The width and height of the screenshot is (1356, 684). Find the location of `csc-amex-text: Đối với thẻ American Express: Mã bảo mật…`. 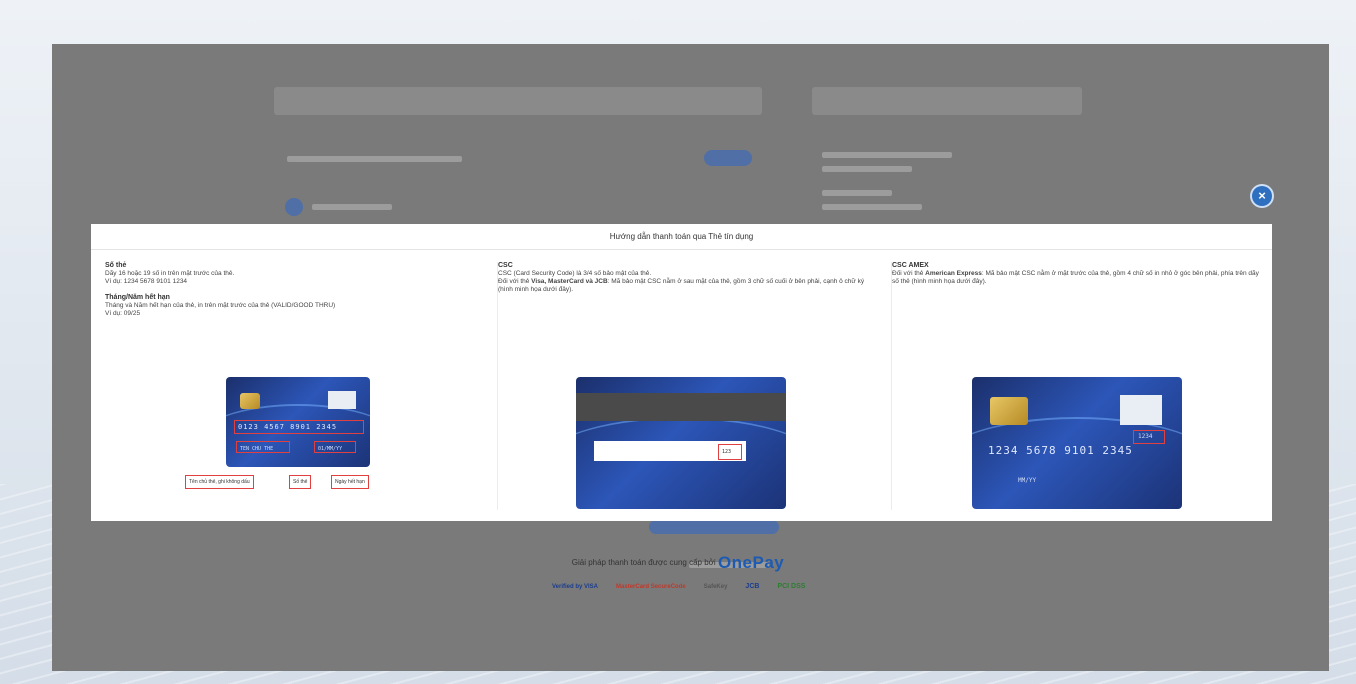

csc-amex-text: Đối với thẻ American Express: Mã bảo mật… is located at coordinates (1079, 278).